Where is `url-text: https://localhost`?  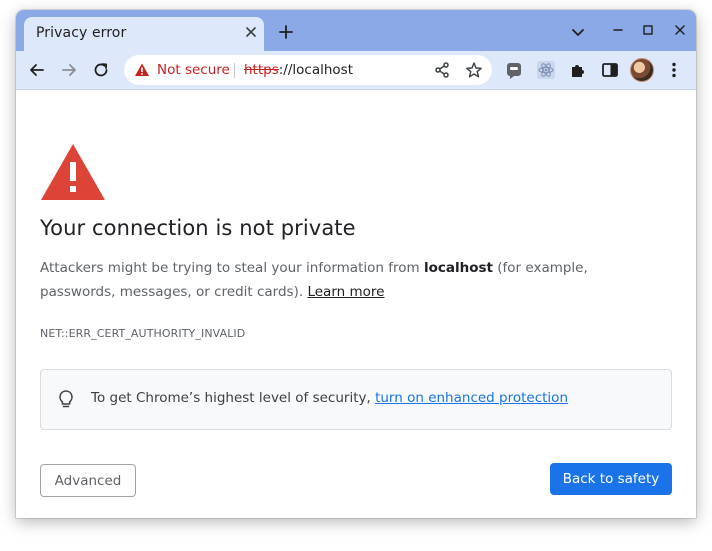
url-text: https://localhost is located at coordinates (298, 70).